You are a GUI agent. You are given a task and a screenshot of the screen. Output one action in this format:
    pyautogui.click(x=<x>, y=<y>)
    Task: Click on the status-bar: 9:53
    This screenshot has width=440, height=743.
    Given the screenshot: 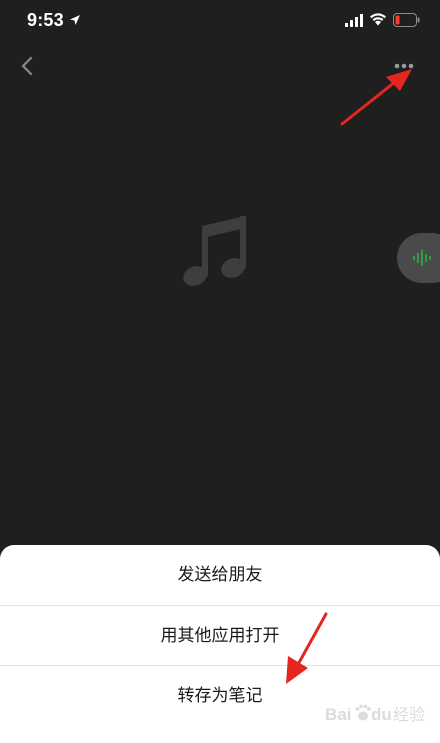 What is the action you would take?
    pyautogui.click(x=220, y=22)
    